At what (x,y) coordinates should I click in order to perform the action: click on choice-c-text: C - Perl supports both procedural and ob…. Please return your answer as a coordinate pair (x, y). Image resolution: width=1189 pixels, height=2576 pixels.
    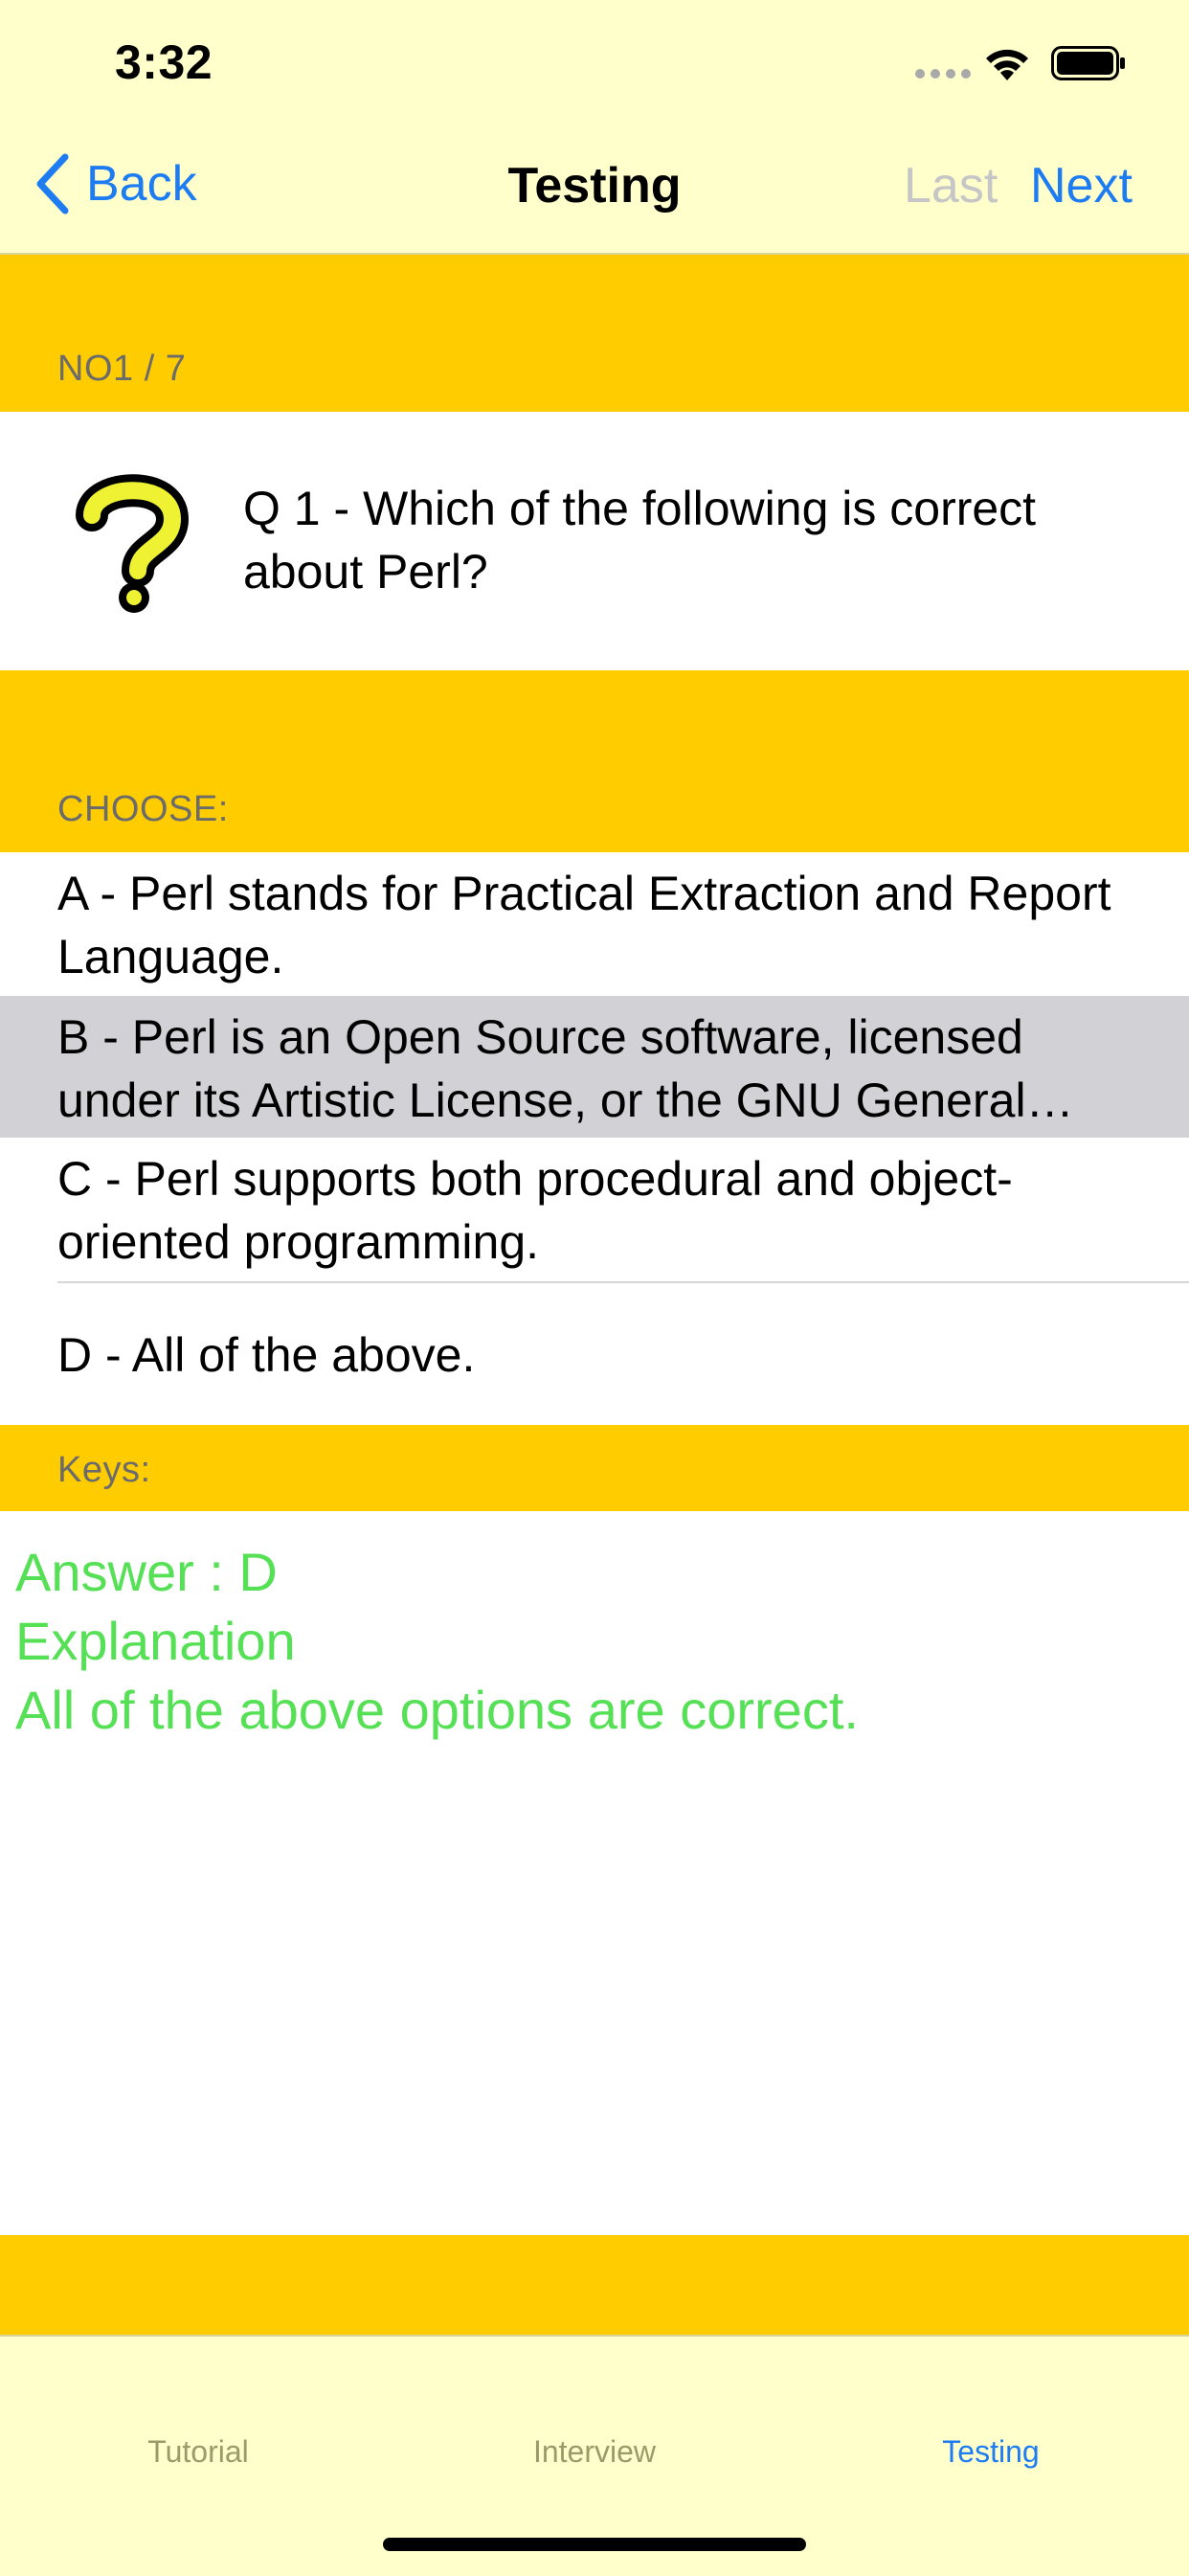
    Looking at the image, I should click on (535, 1210).